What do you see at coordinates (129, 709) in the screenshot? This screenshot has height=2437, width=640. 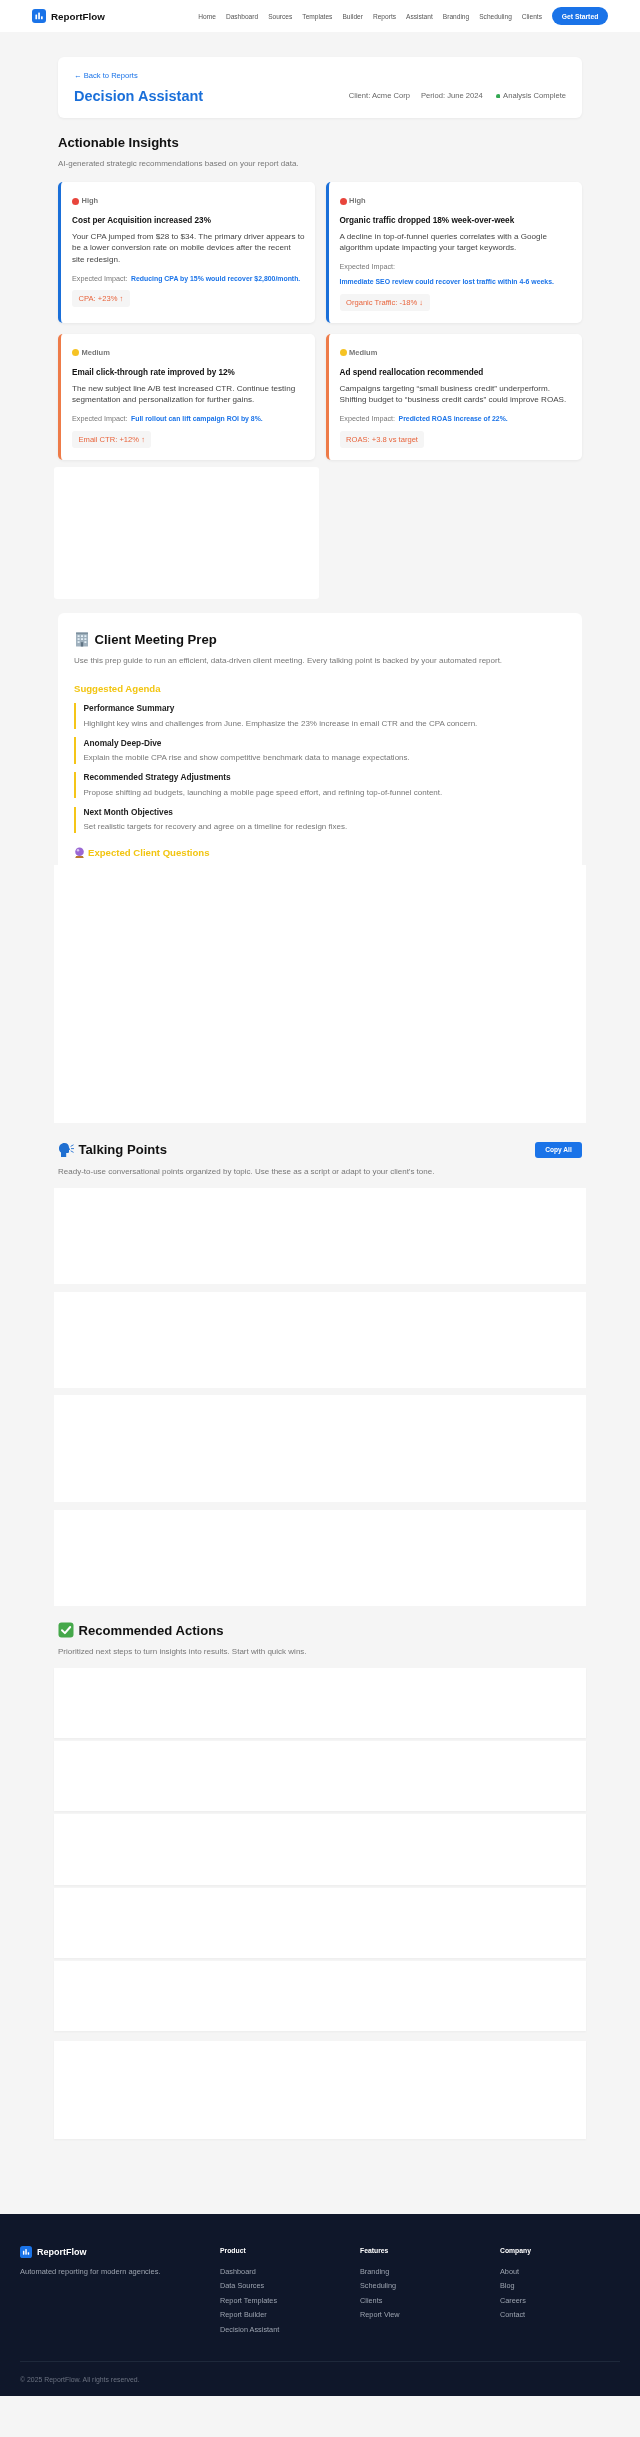 I see `agenda-item-title: Performance Summary` at bounding box center [129, 709].